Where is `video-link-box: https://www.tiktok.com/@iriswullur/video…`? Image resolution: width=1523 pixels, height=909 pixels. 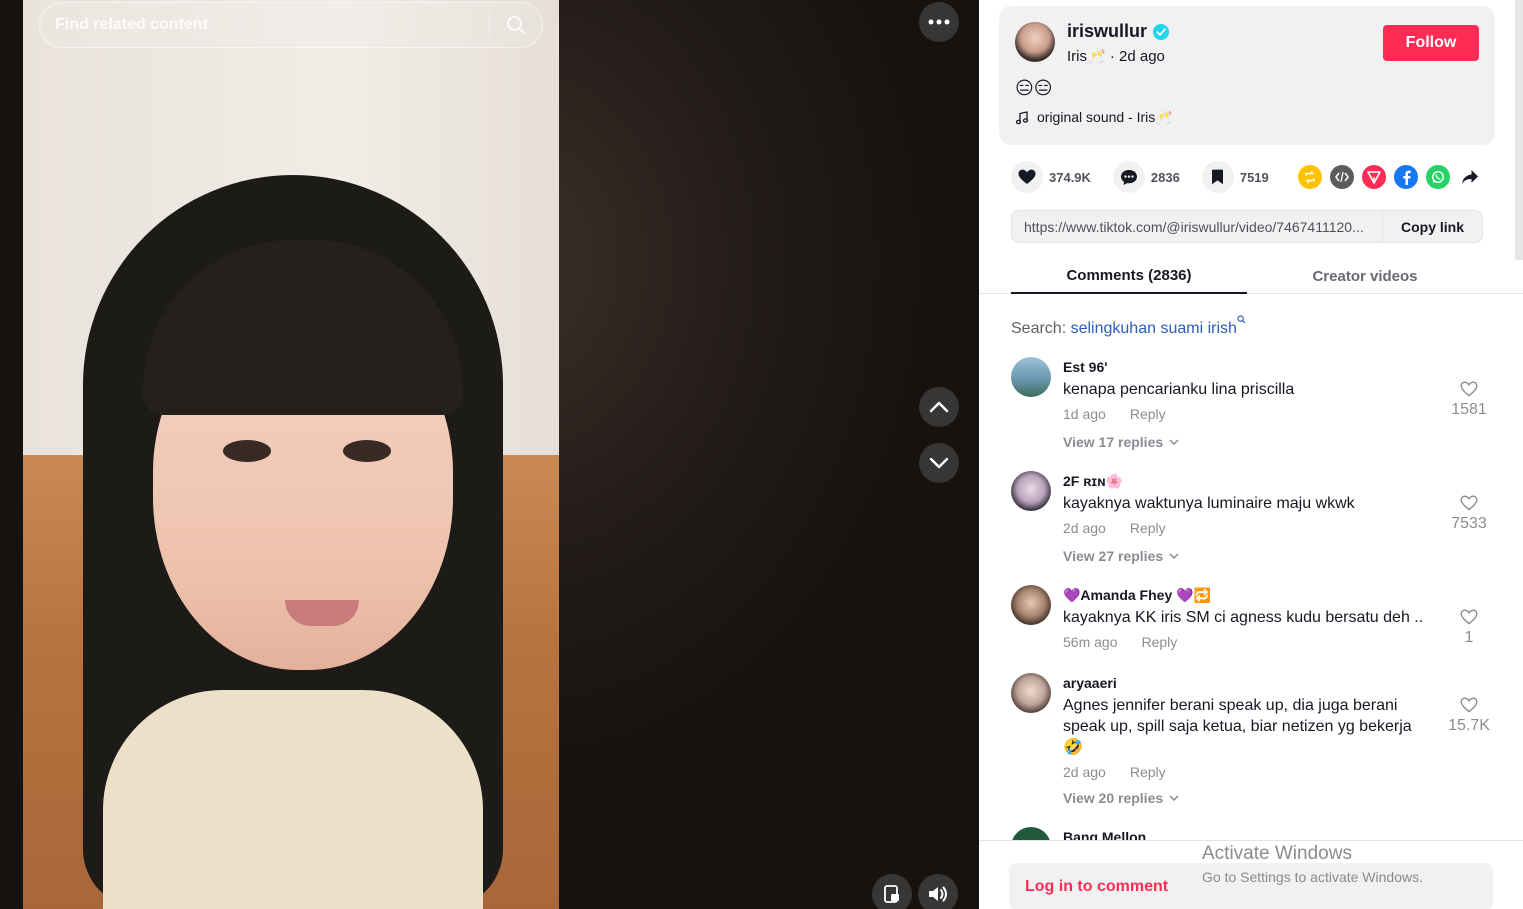 video-link-box: https://www.tiktok.com/@iriswullur/video… is located at coordinates (1247, 226).